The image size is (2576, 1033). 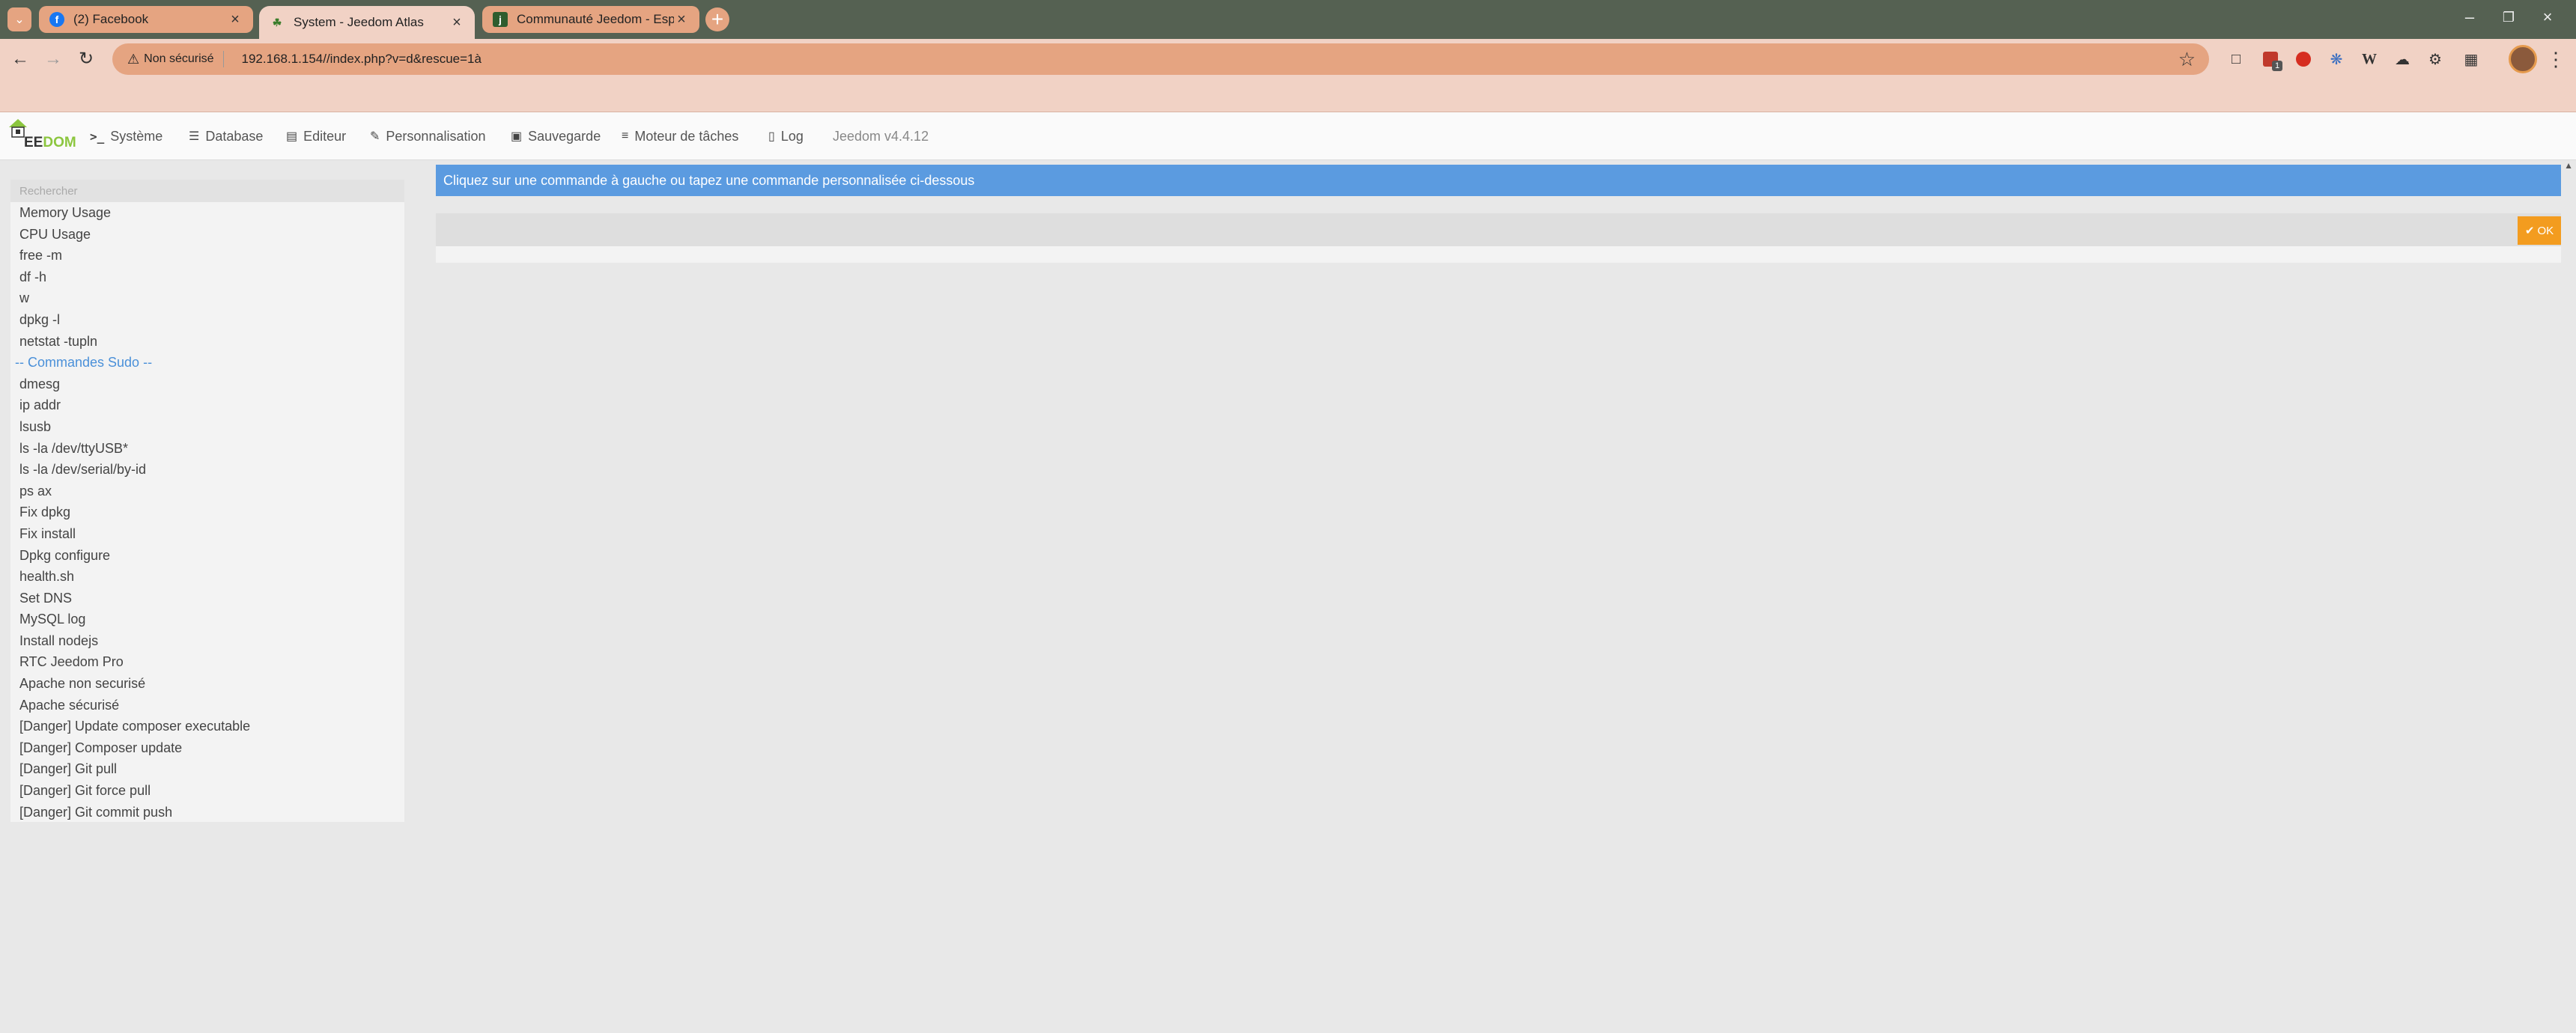 I want to click on nav-database: ☰ Database, so click(x=226, y=136).